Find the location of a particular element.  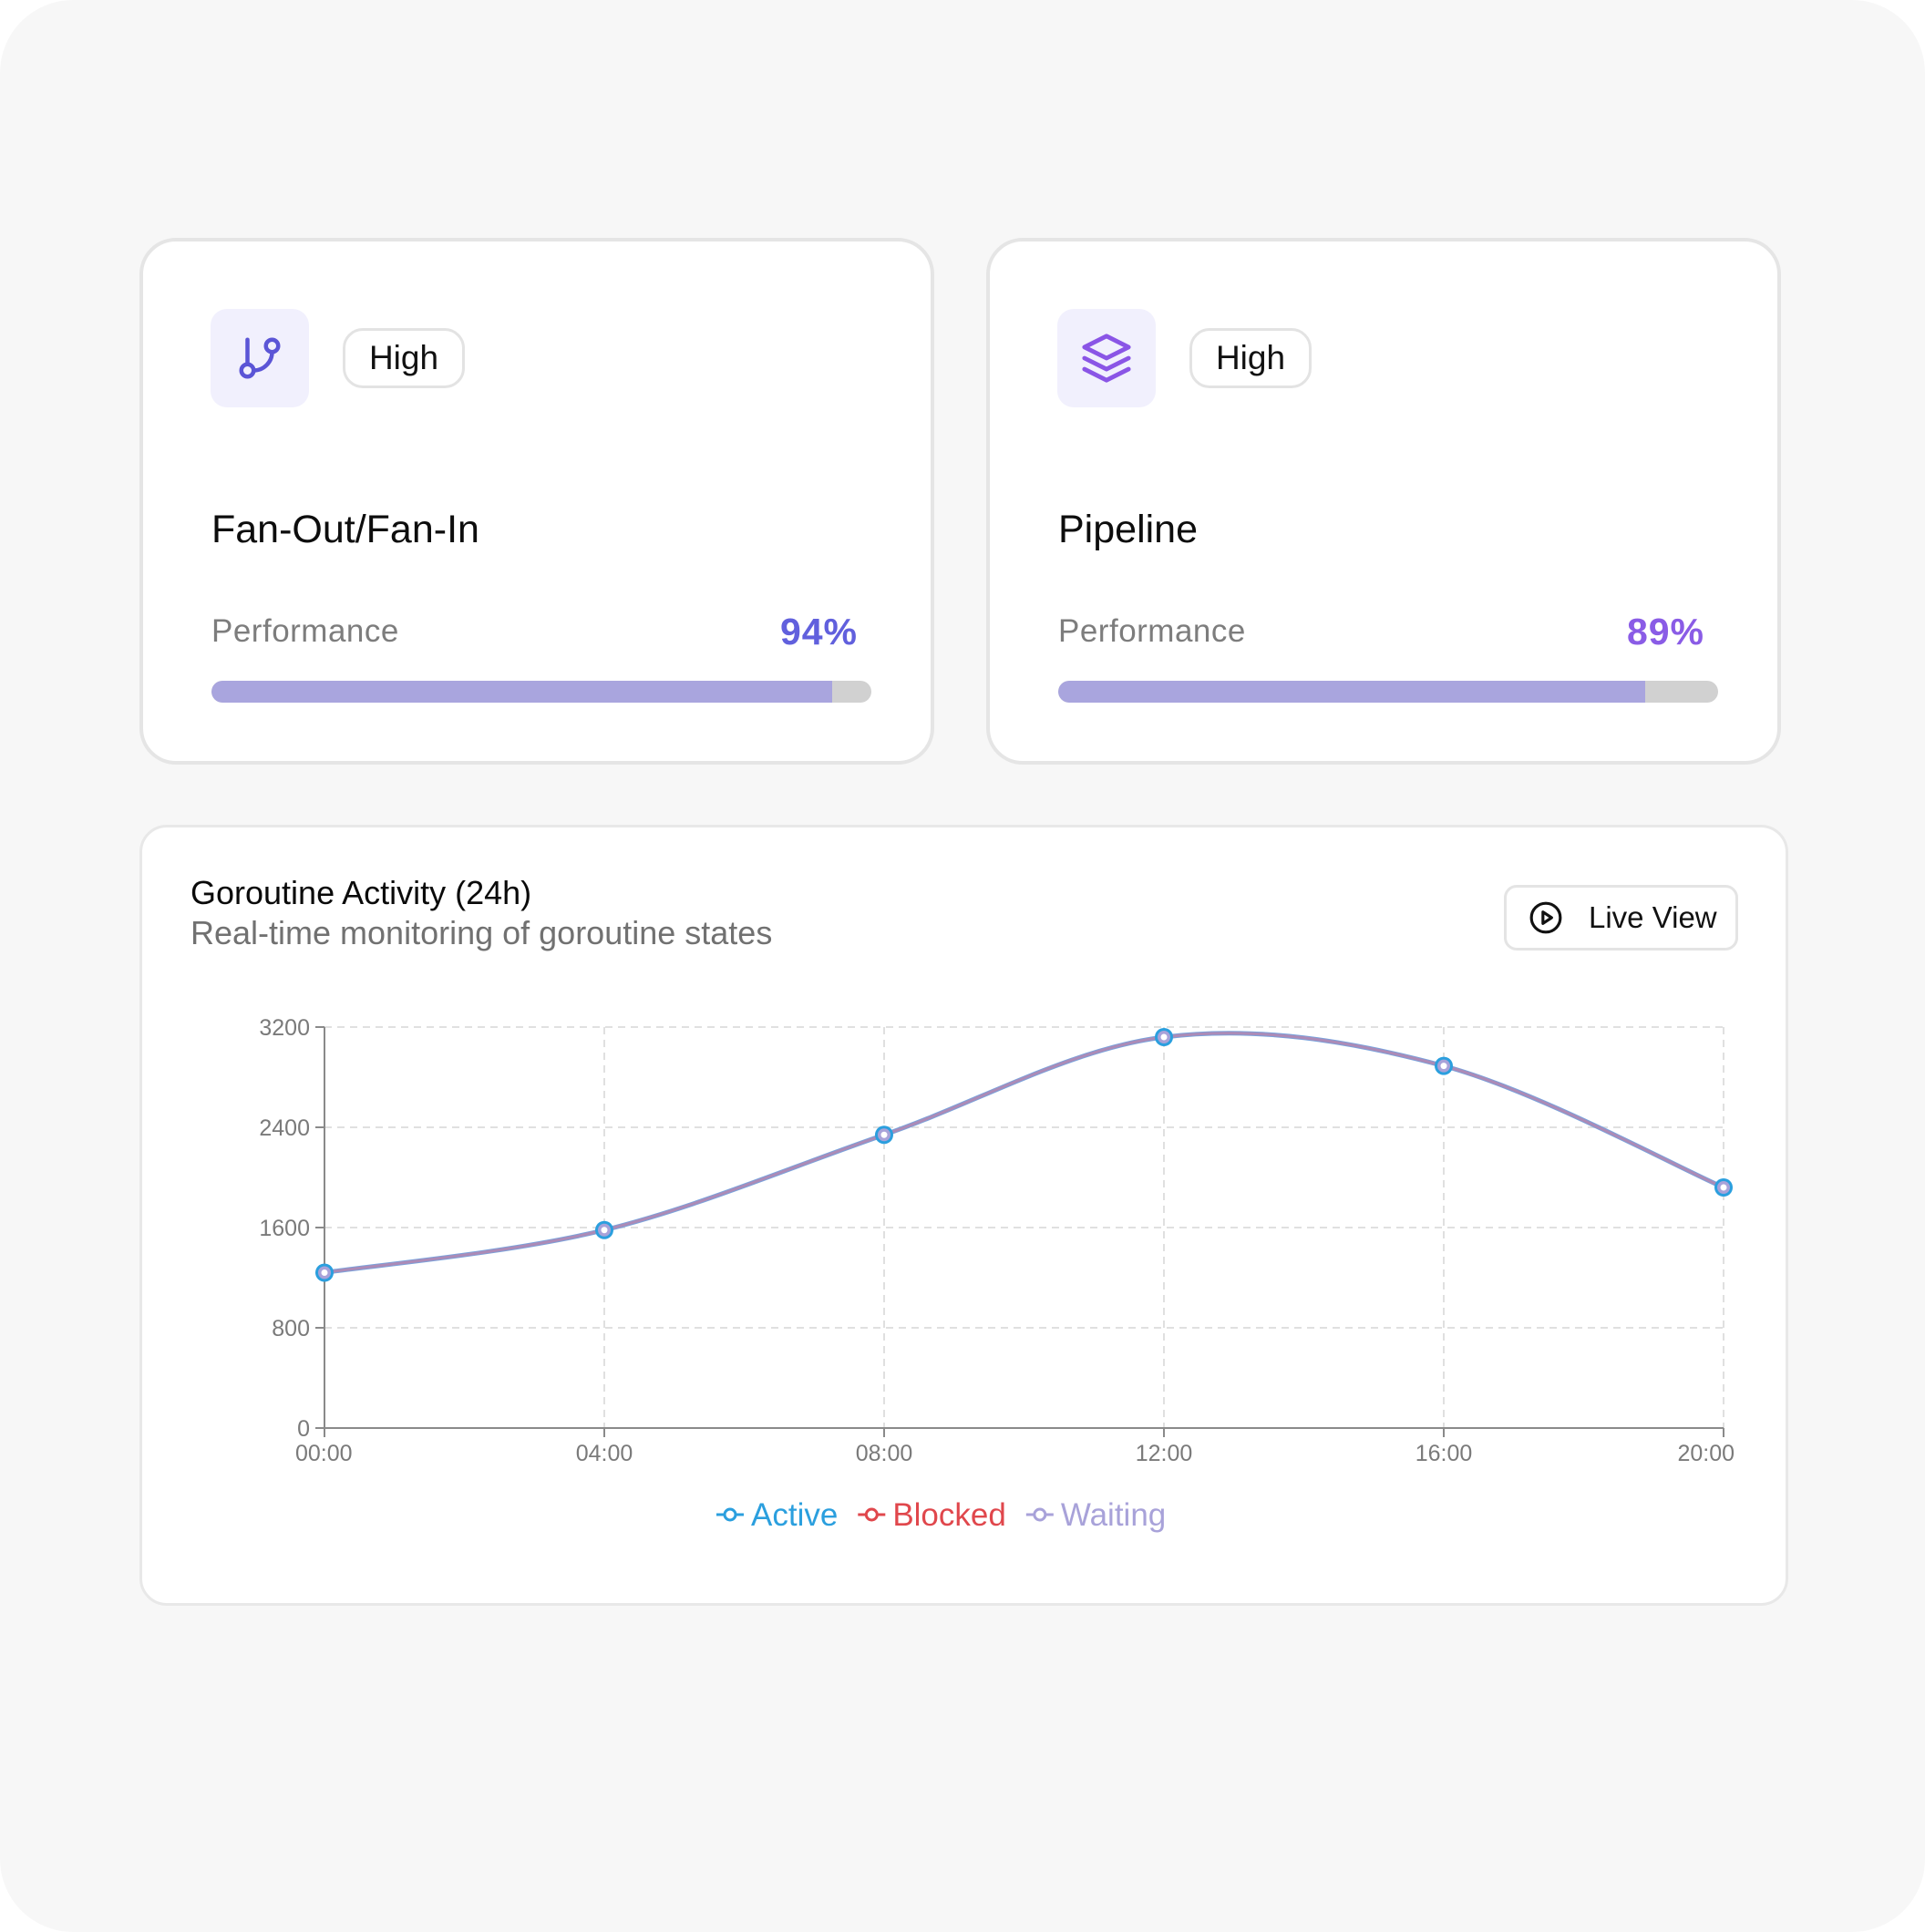

git-branch-icon is located at coordinates (260, 358).